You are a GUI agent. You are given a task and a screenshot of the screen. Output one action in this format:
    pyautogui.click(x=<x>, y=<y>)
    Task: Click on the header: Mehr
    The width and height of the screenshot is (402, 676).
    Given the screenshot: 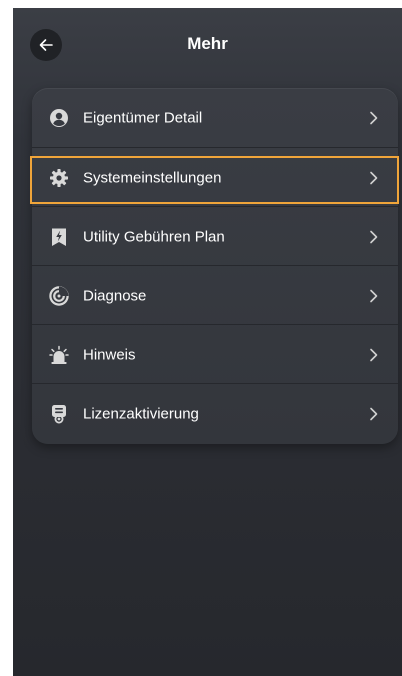 What is the action you would take?
    pyautogui.click(x=207, y=47)
    